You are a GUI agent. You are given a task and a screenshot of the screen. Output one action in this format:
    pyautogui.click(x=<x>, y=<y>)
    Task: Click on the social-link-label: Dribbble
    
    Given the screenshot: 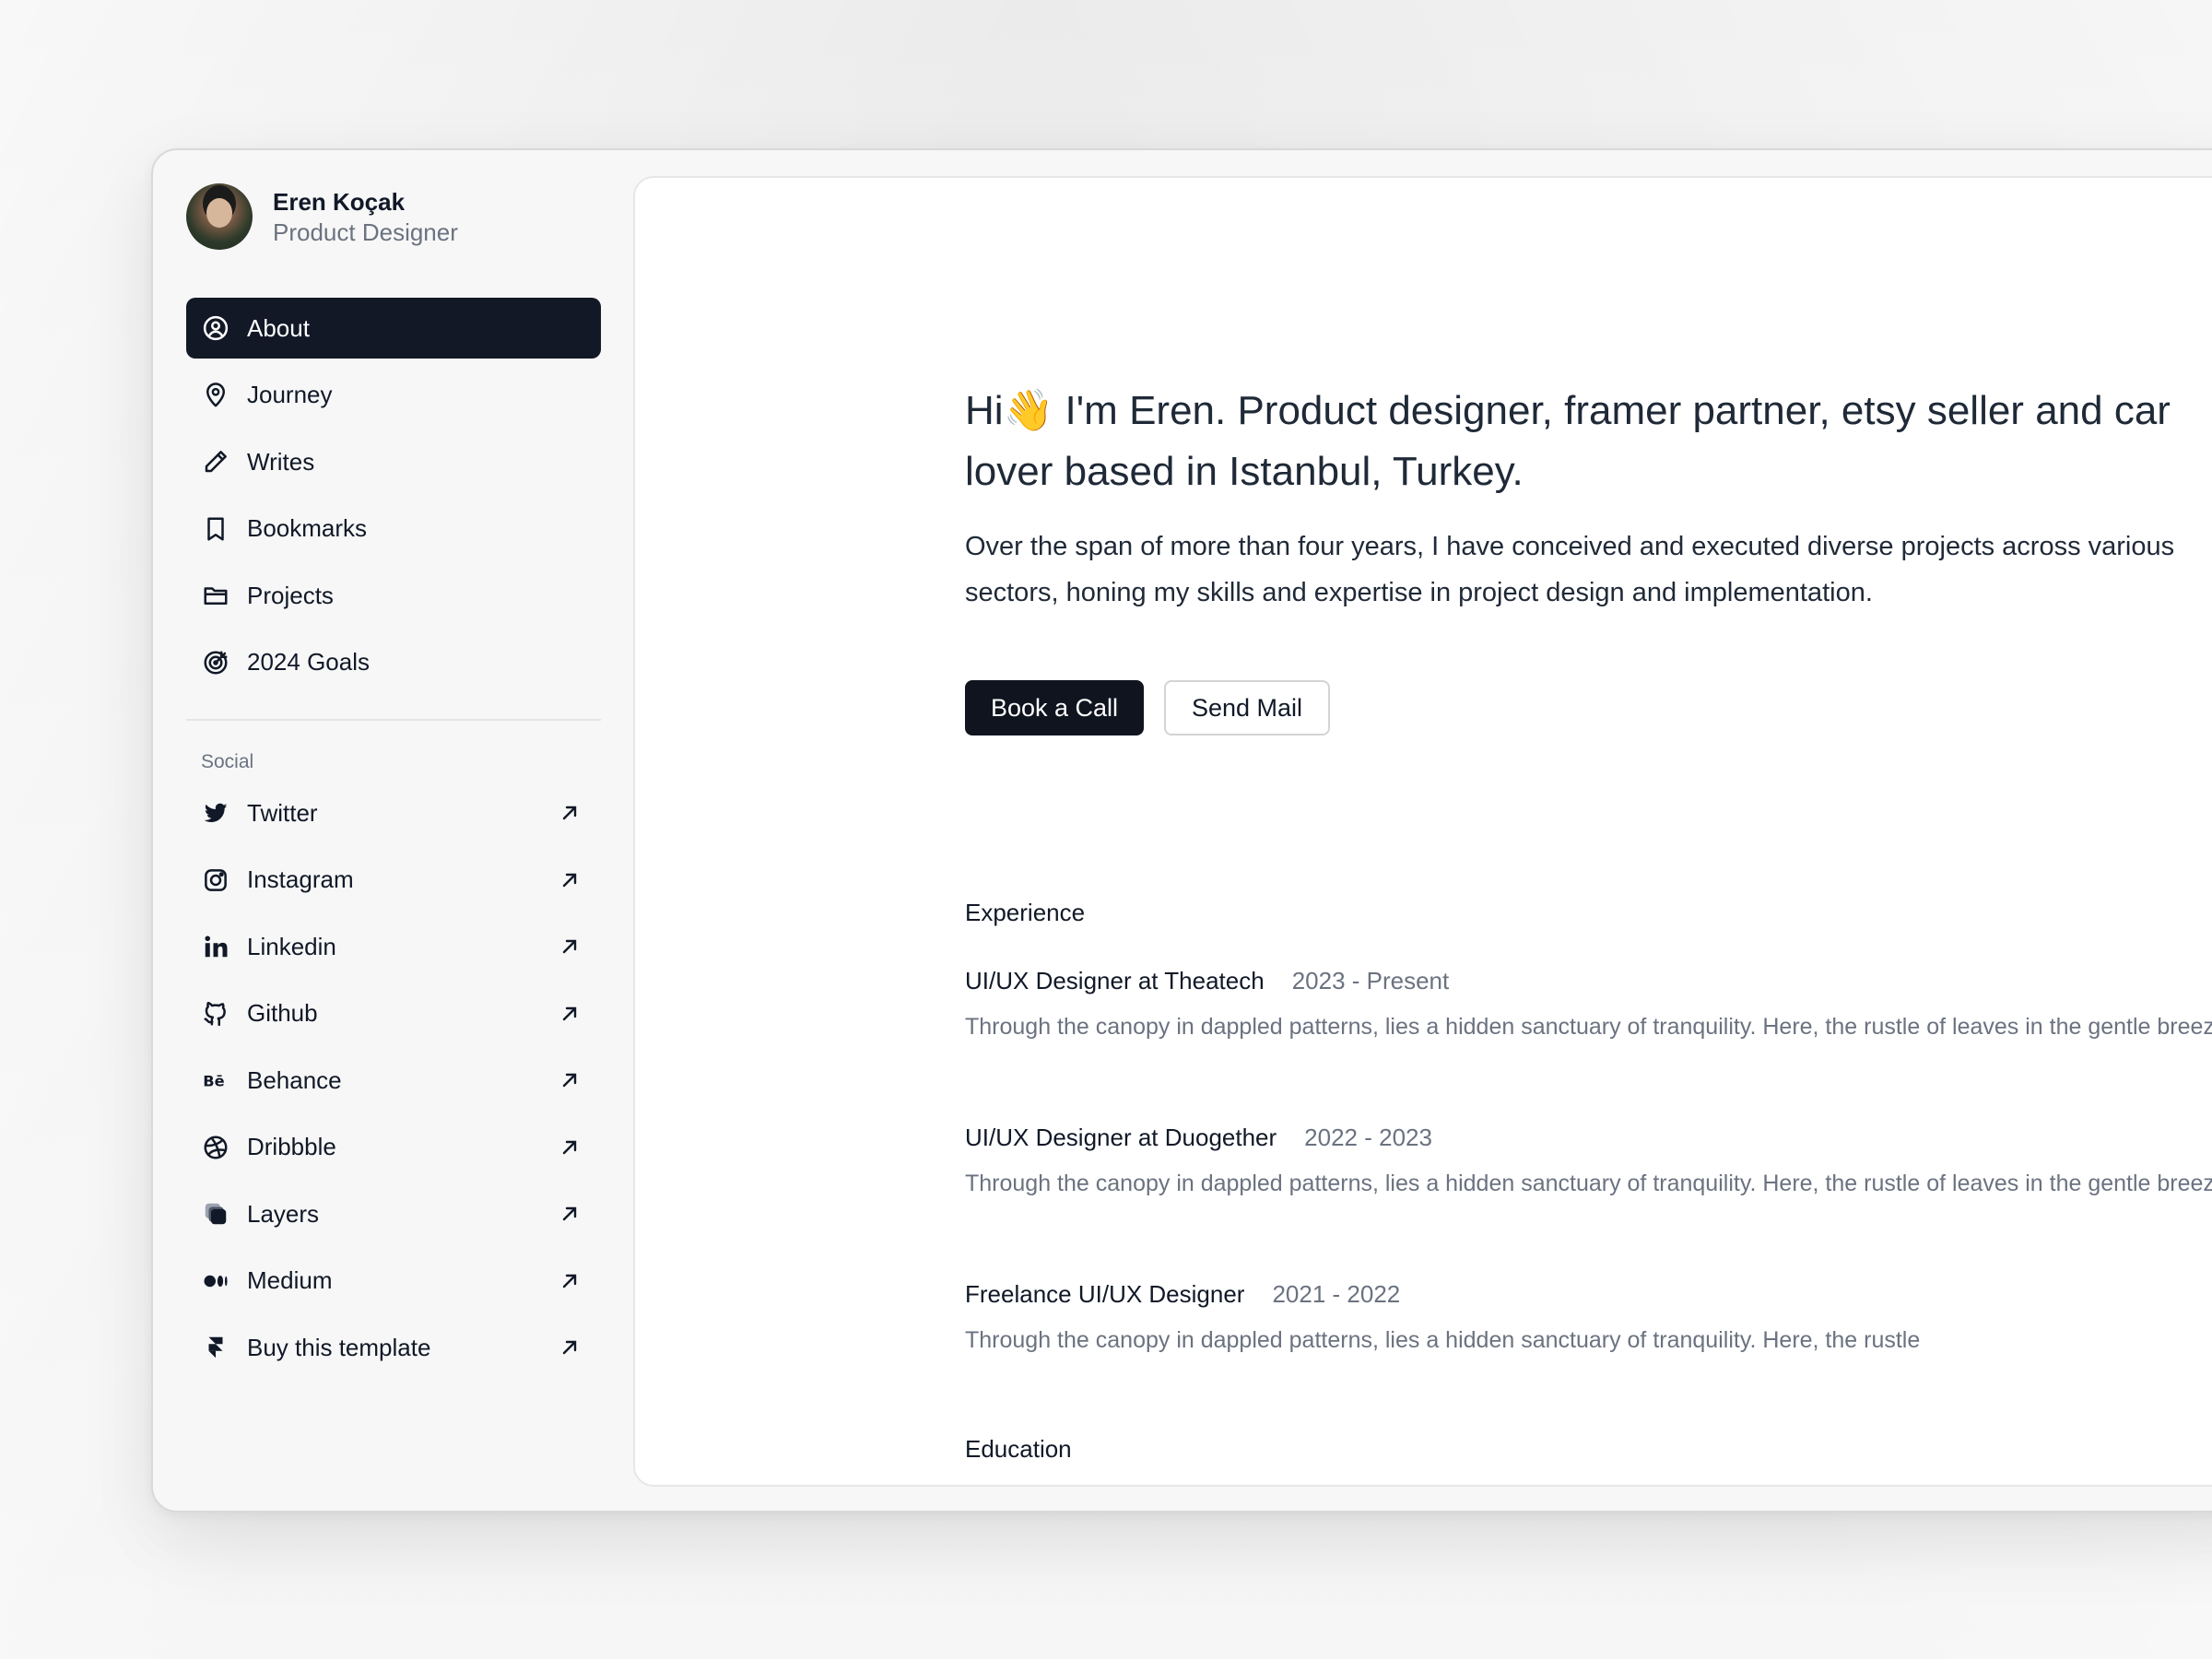 What is the action you would take?
    pyautogui.click(x=291, y=1146)
    